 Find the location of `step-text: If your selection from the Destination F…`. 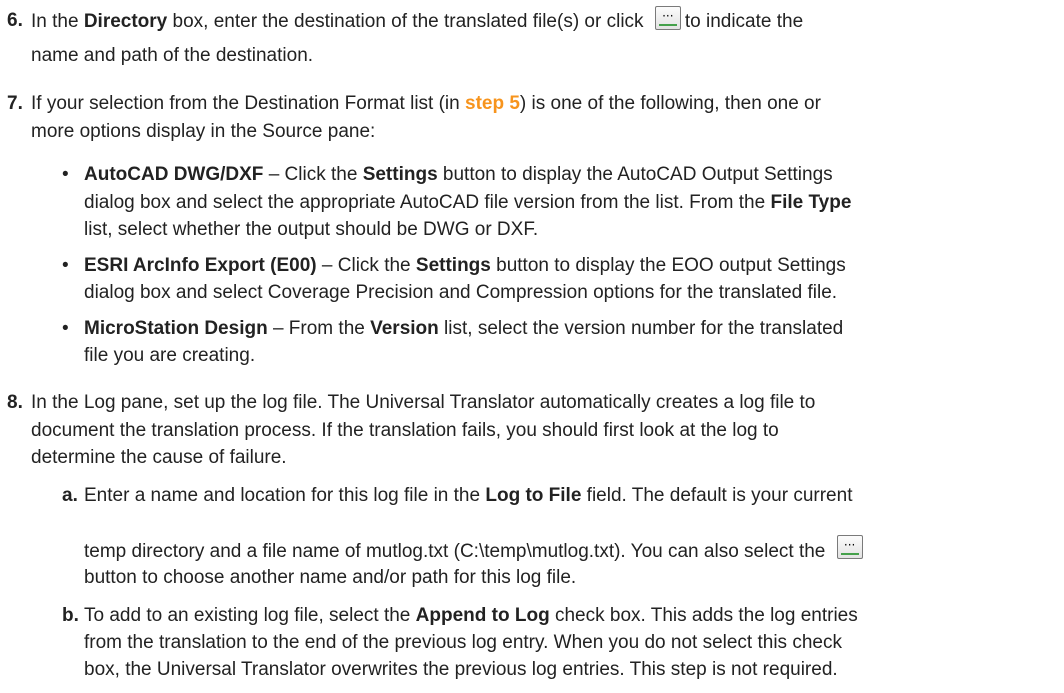

step-text: If your selection from the Destination F… is located at coordinates (426, 103).